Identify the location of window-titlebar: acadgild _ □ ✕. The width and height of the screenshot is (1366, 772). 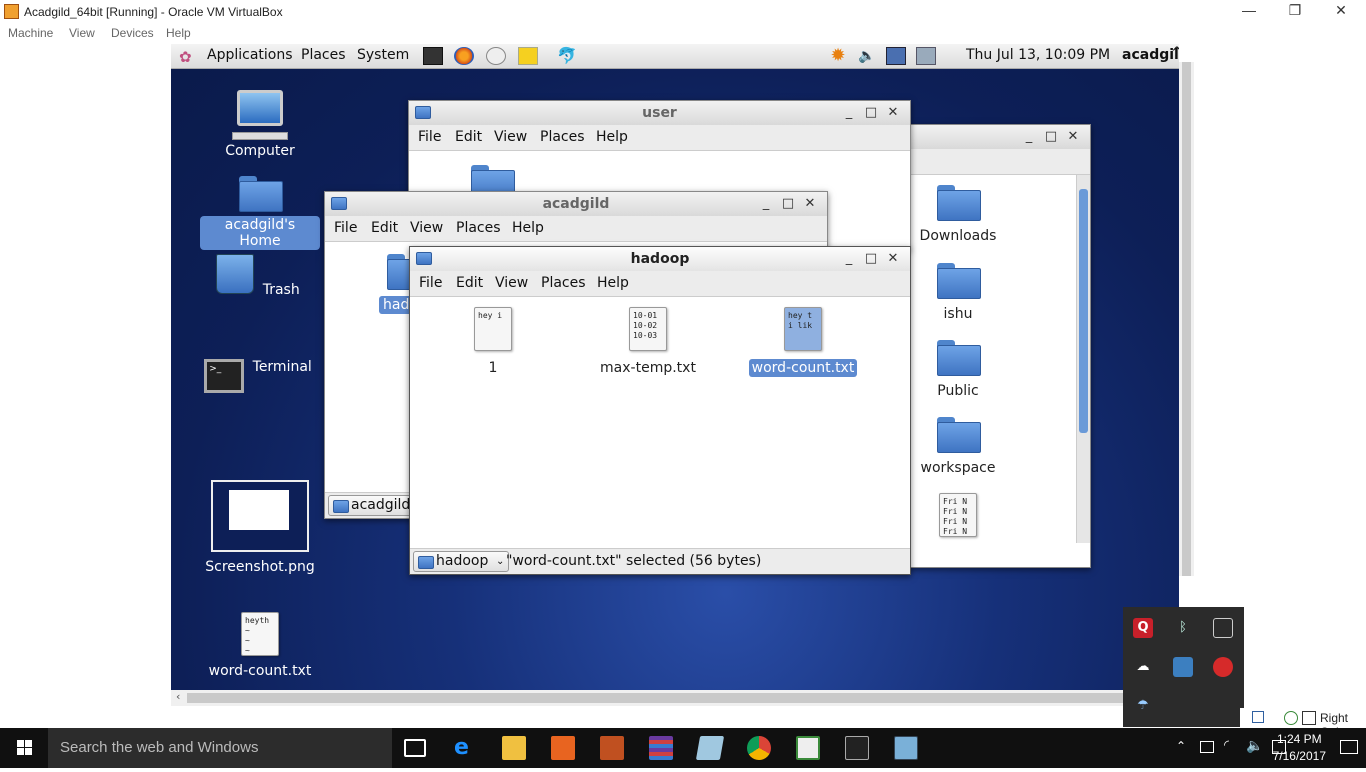
(576, 204).